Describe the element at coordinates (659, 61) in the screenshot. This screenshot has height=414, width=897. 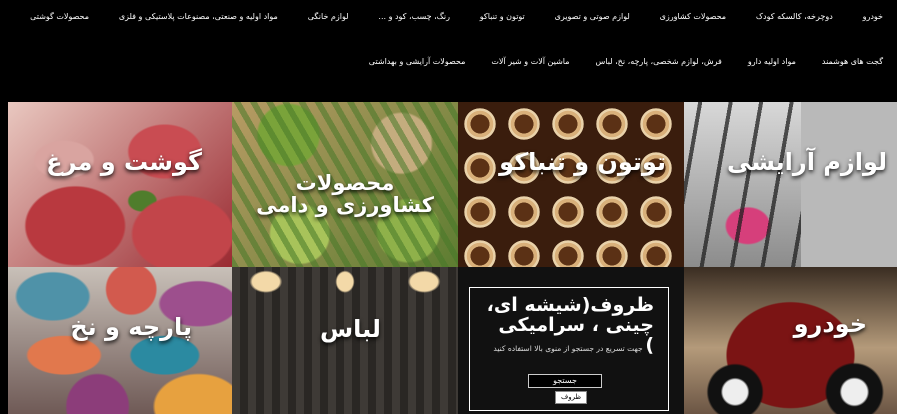
I see `nav-item-carpet-clothing: فرش، لوازم شخصی، پارچه، نخ، لباس` at that location.